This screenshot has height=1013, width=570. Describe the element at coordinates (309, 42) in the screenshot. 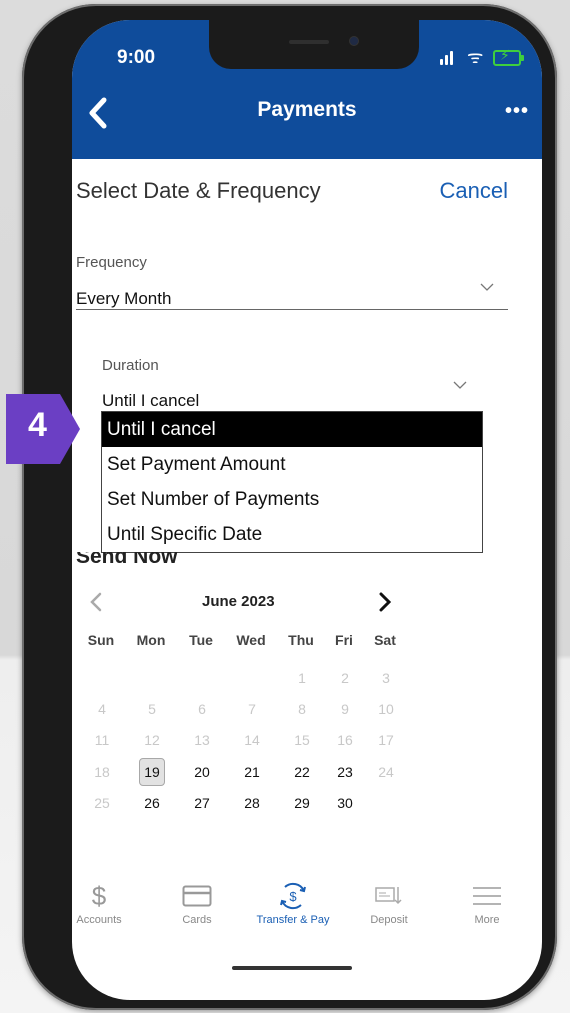

I see `speaker-grille` at that location.